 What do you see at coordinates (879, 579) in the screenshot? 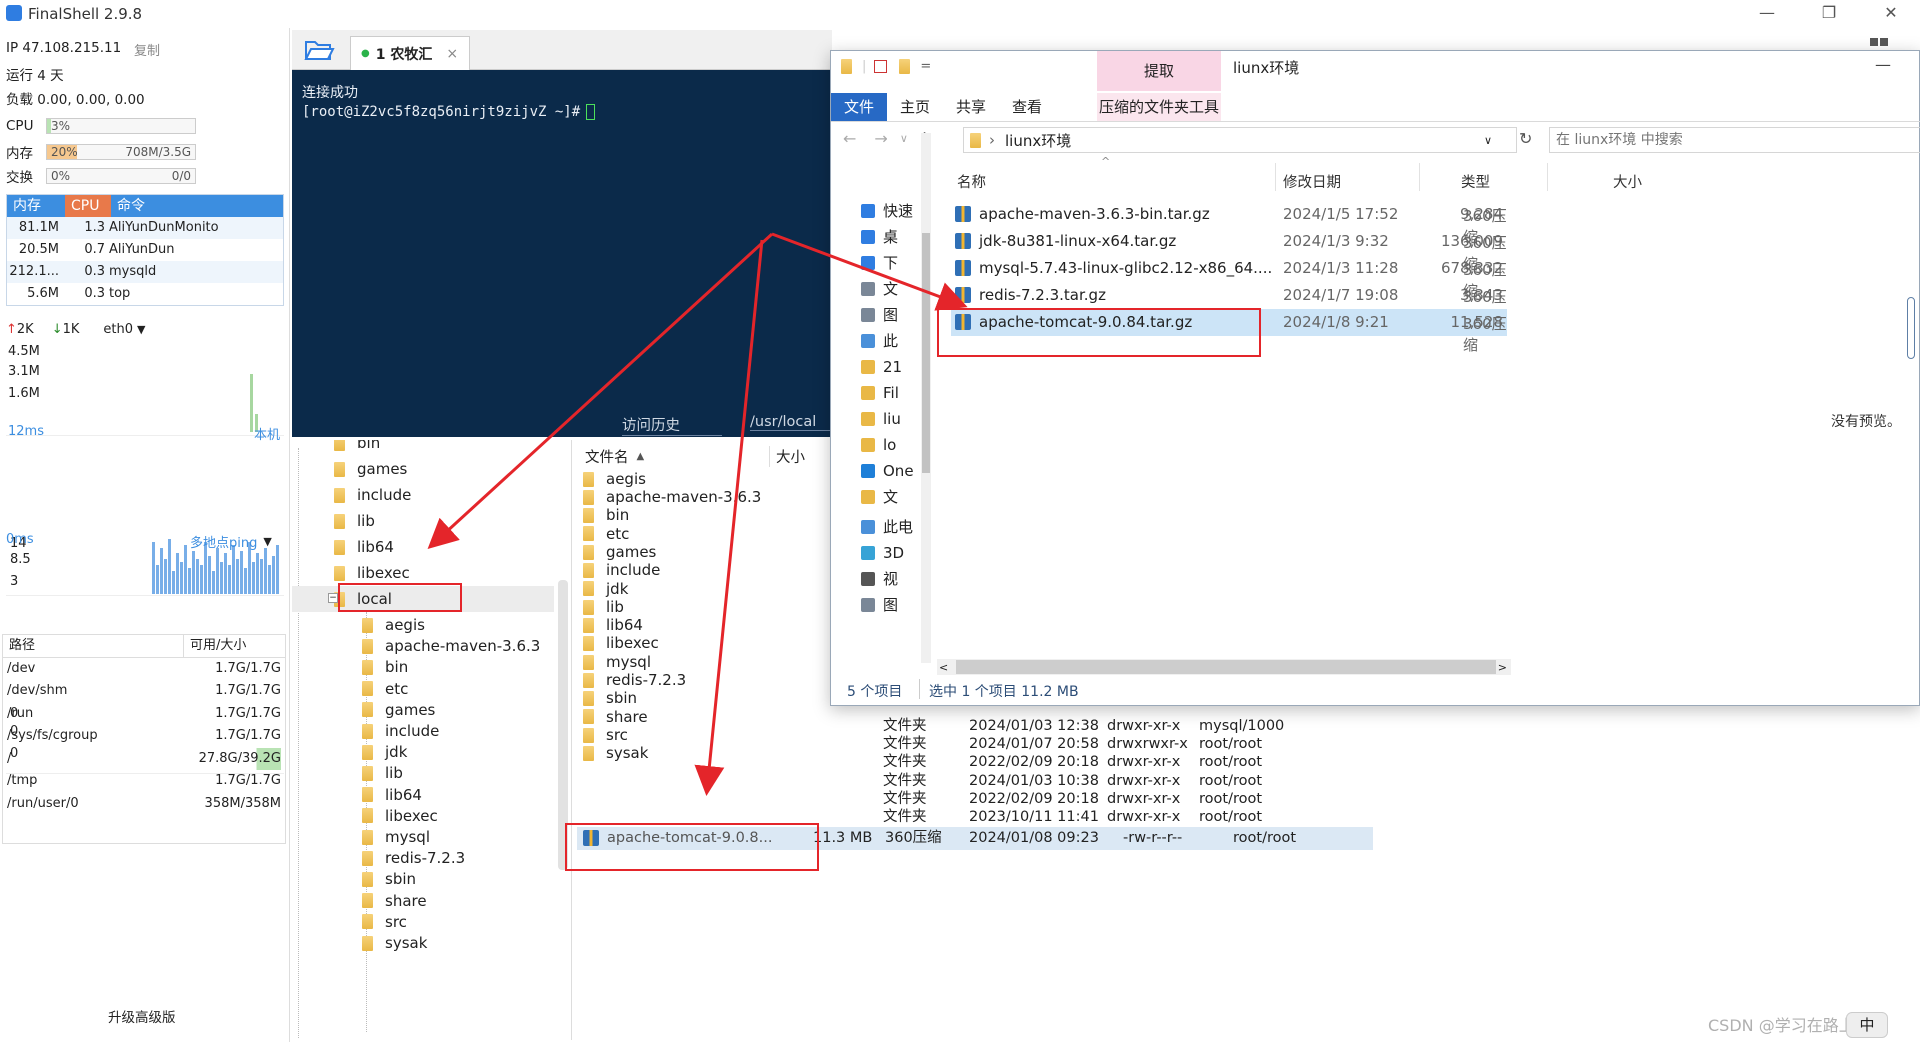
I see `nav-item: 视` at bounding box center [879, 579].